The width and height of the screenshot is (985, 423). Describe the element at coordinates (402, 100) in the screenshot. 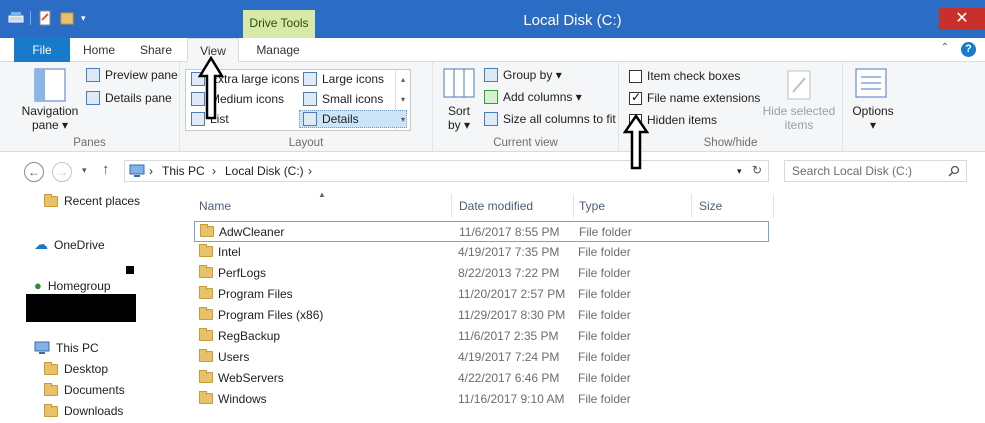

I see `layout-gallery-scroll: ▴ ▾ ▾` at that location.